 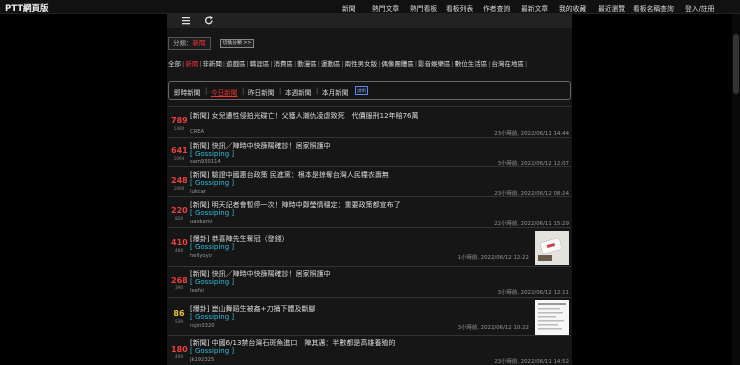 I want to click on article-author: uaokami, so click(x=201, y=222).